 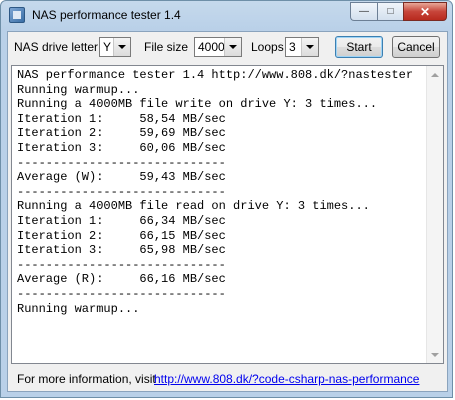 I want to click on info-label: For more information, visit, so click(x=86, y=379).